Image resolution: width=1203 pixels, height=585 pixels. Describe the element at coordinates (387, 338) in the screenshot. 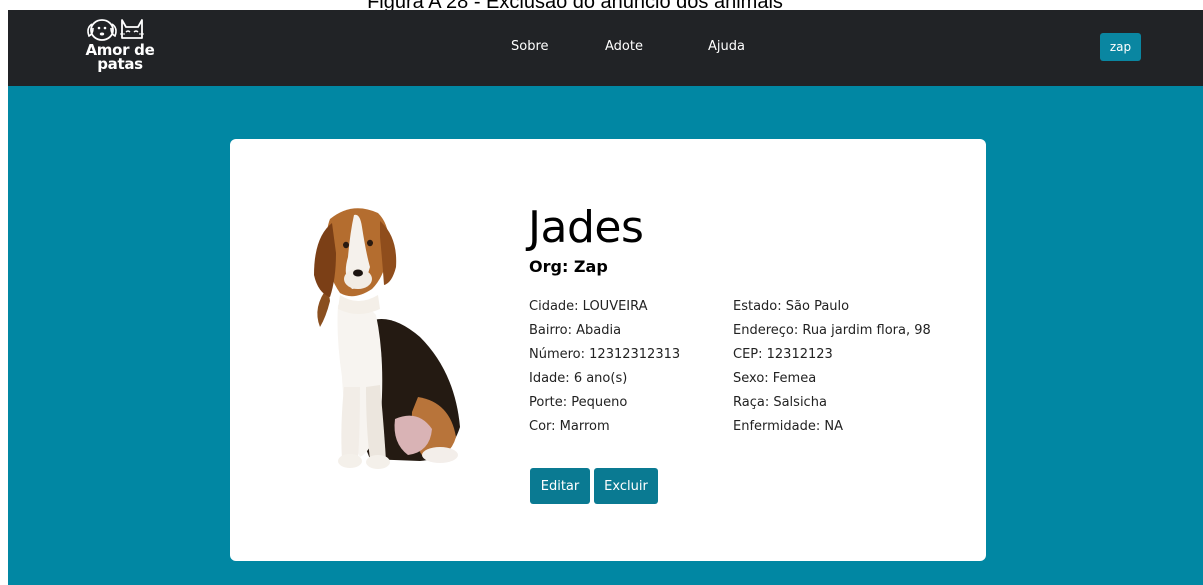

I see `beagle-dog-photo` at that location.